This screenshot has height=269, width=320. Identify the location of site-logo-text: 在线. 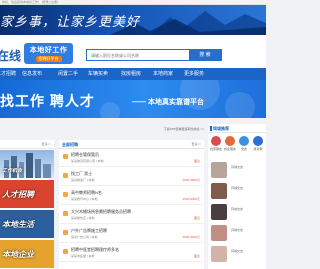
(10, 55).